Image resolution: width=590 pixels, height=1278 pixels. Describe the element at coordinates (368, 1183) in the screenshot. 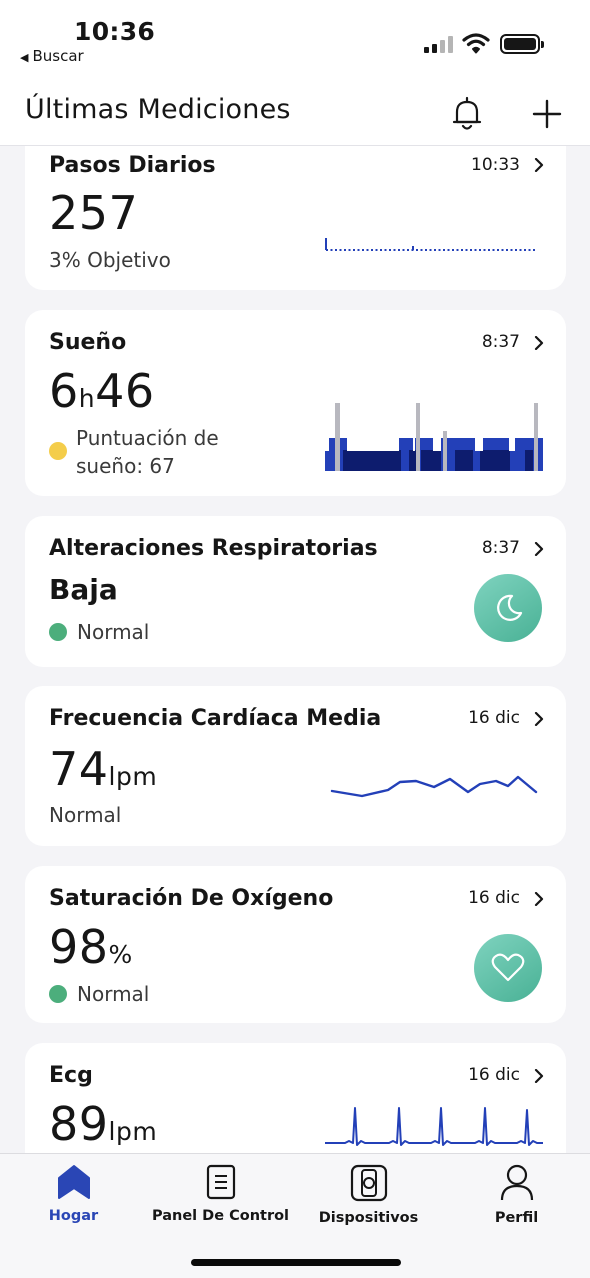

I see `watch-icon` at that location.